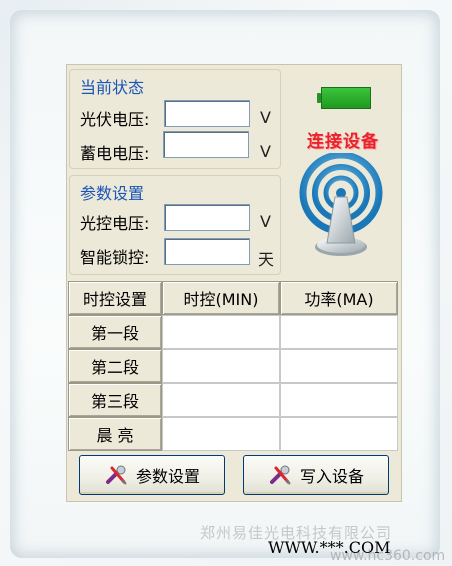 The image size is (452, 566). What do you see at coordinates (112, 193) in the screenshot?
I see `params-group-title: 参数设置` at bounding box center [112, 193].